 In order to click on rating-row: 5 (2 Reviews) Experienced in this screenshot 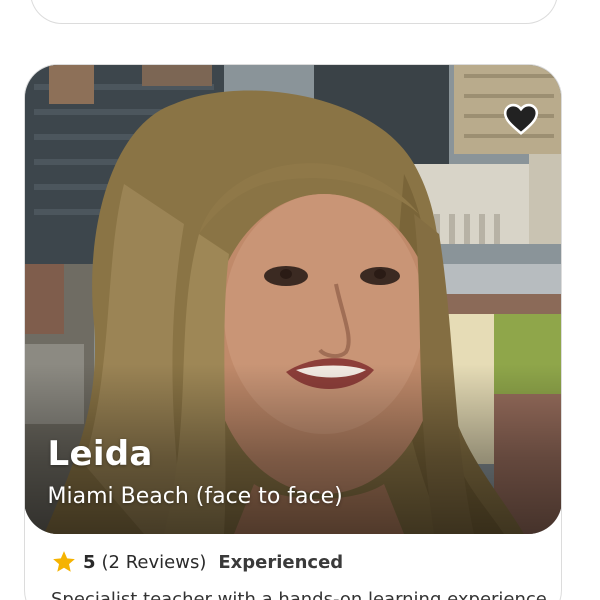, I will do `click(197, 562)`.